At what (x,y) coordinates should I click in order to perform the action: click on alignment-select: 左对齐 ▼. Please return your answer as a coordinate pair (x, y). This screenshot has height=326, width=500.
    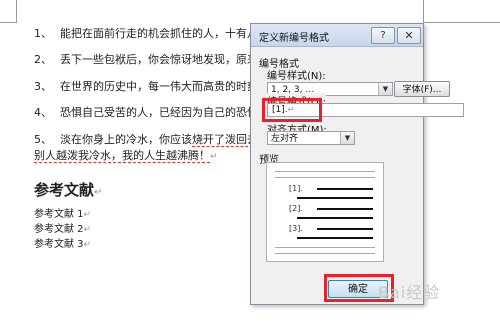
    Looking at the image, I should click on (311, 138).